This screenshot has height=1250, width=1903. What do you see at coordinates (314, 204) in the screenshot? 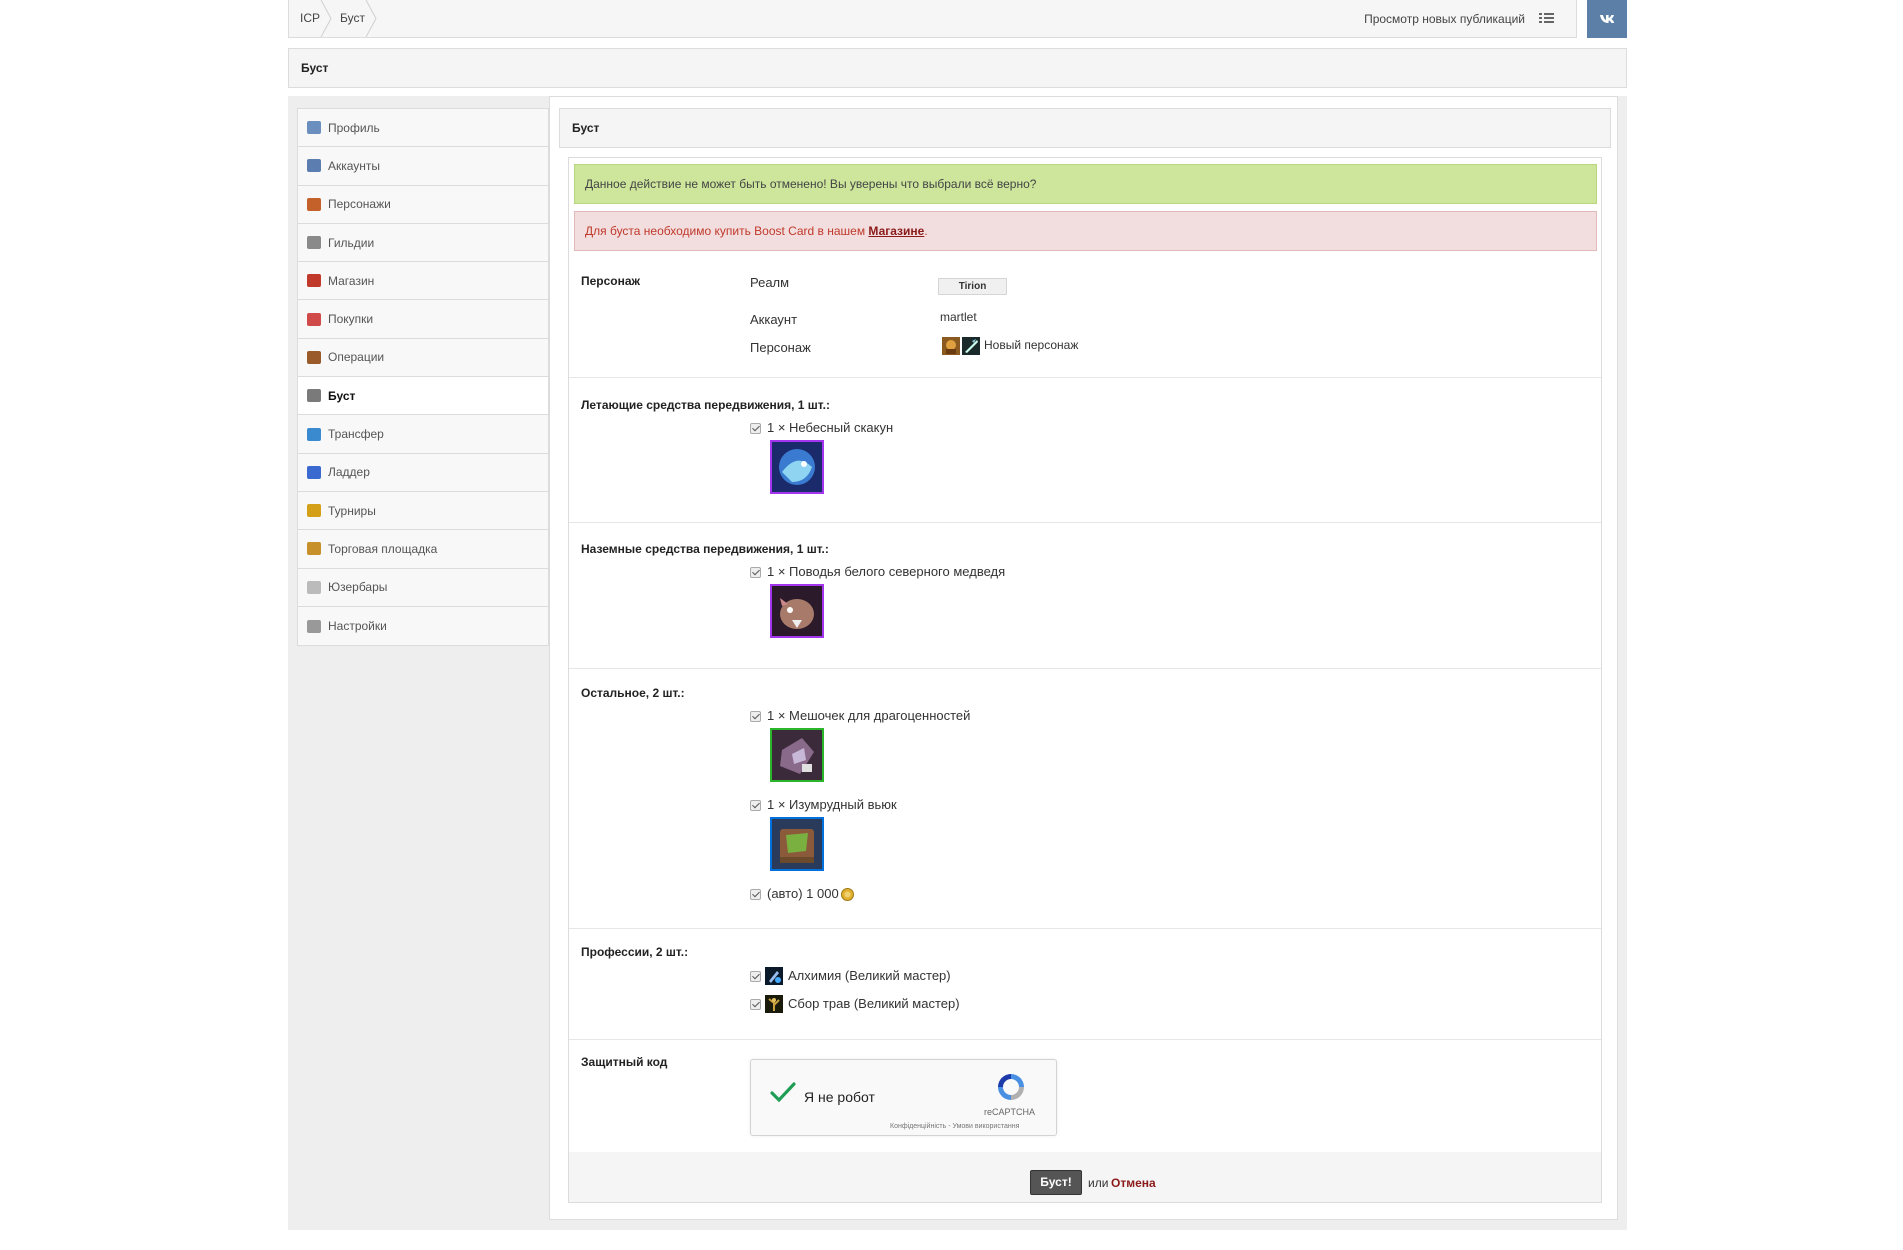
I see `users-icon` at bounding box center [314, 204].